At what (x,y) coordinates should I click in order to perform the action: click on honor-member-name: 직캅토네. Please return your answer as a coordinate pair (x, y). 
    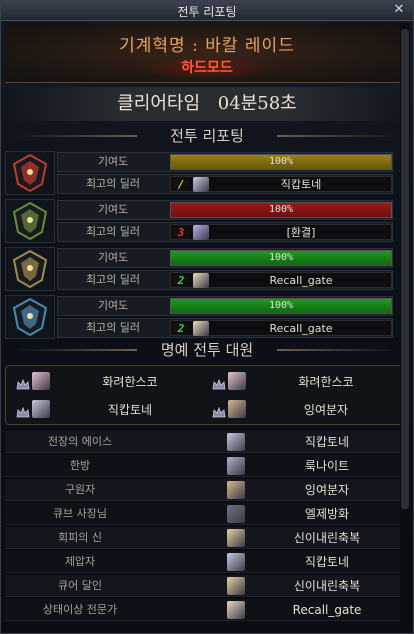
    Looking at the image, I should click on (130, 410).